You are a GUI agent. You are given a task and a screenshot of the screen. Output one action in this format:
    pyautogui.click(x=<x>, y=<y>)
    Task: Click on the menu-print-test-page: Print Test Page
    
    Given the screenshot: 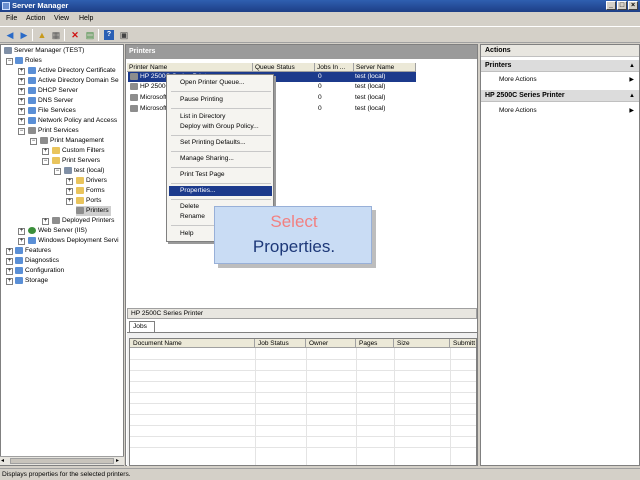 What is the action you would take?
    pyautogui.click(x=220, y=175)
    